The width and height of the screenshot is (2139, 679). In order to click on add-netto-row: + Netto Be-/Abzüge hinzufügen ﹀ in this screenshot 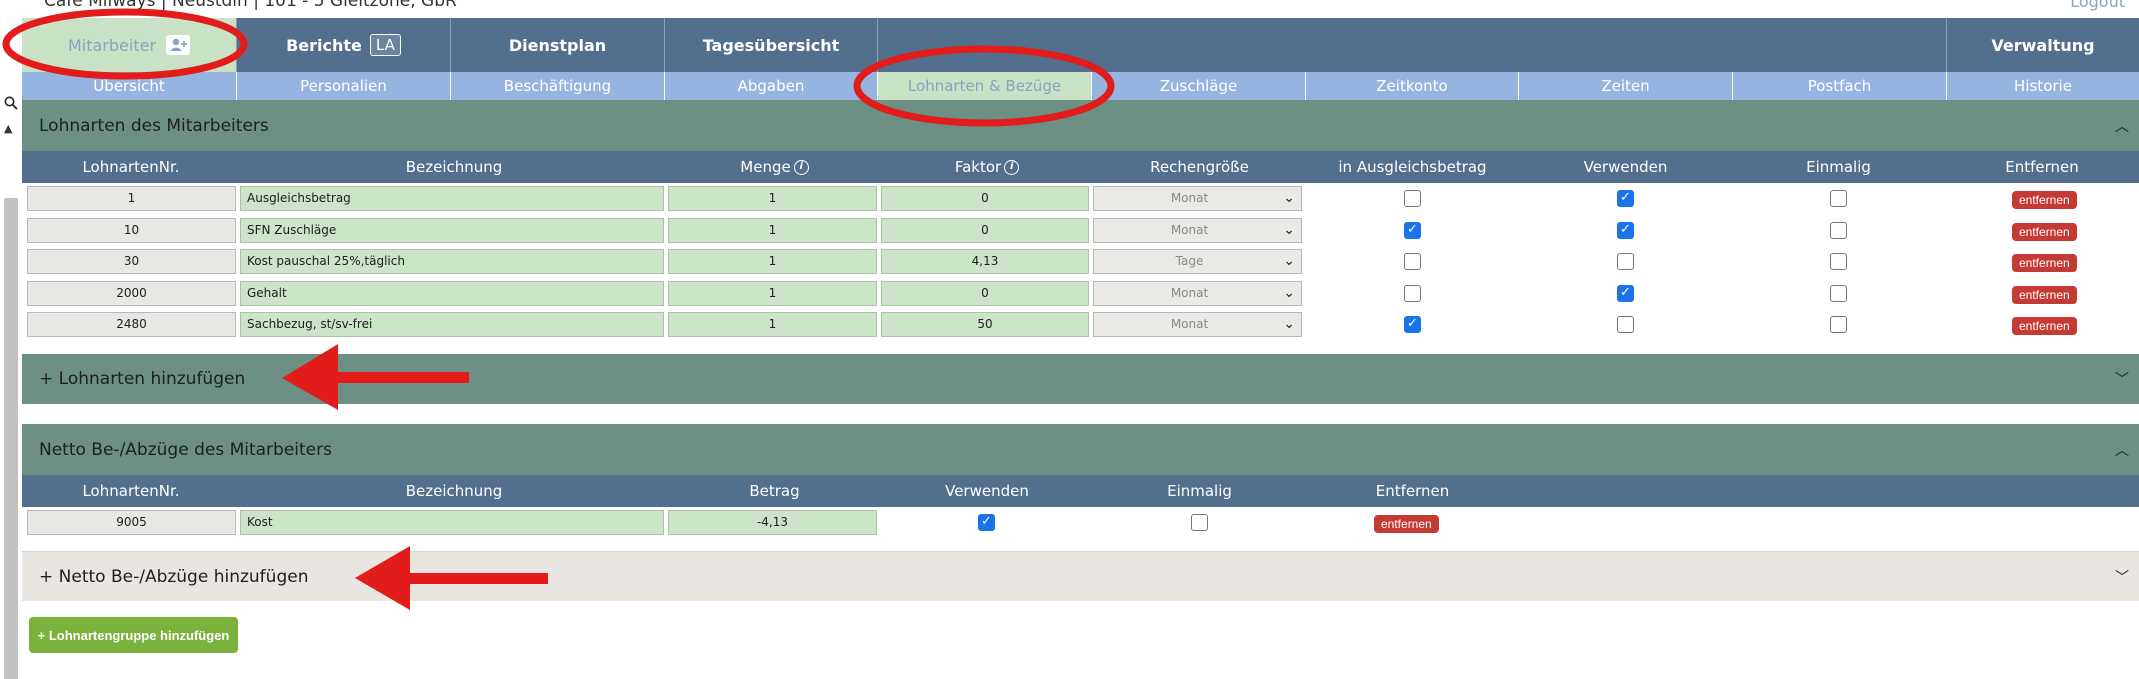, I will do `click(1080, 576)`.